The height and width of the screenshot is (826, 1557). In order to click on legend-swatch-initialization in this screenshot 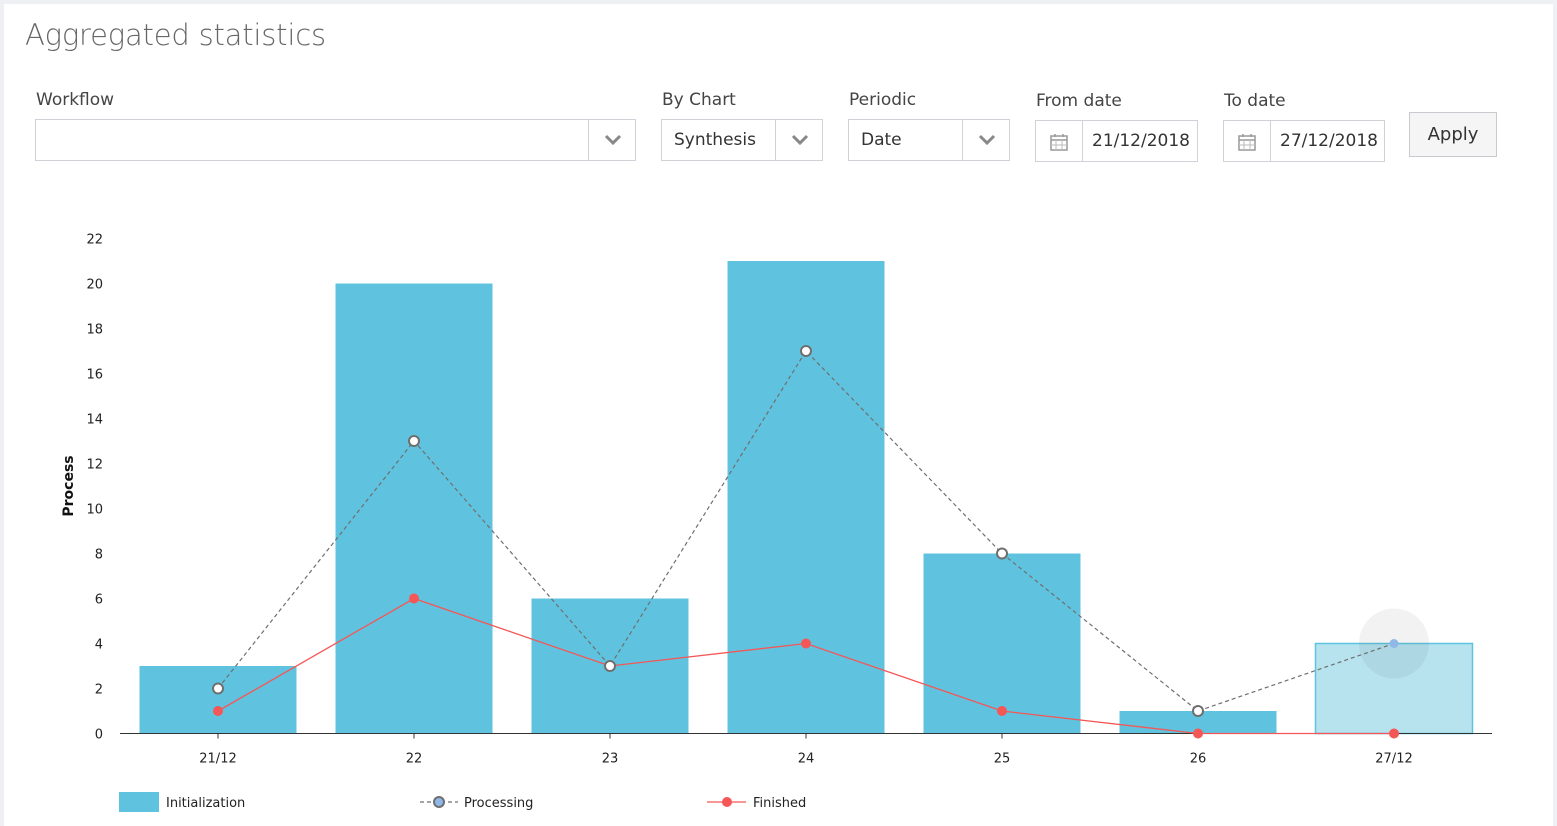, I will do `click(139, 802)`.